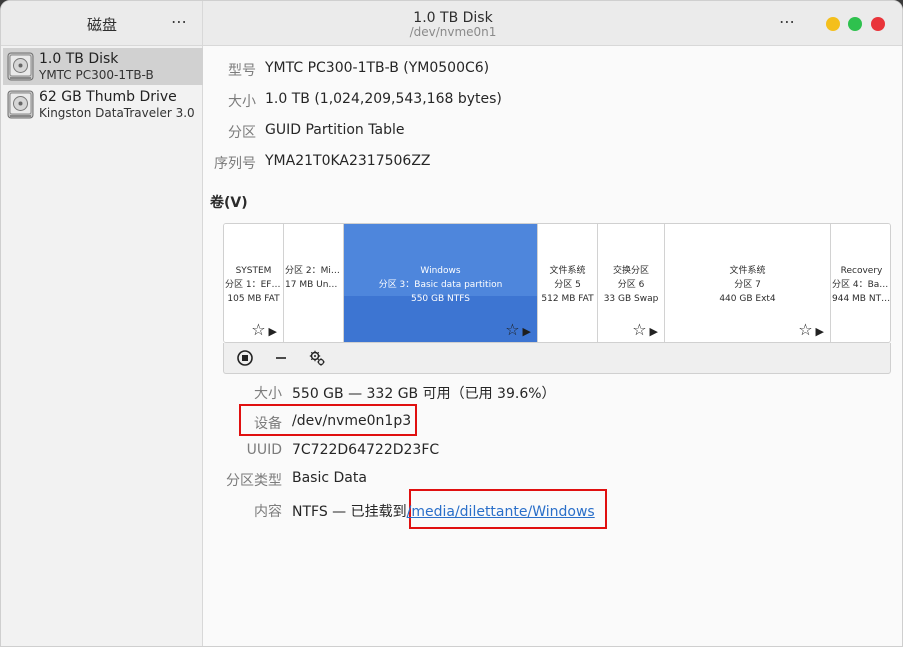 The image size is (903, 647). Describe the element at coordinates (281, 358) in the screenshot. I see `remove-partition-icon` at that location.